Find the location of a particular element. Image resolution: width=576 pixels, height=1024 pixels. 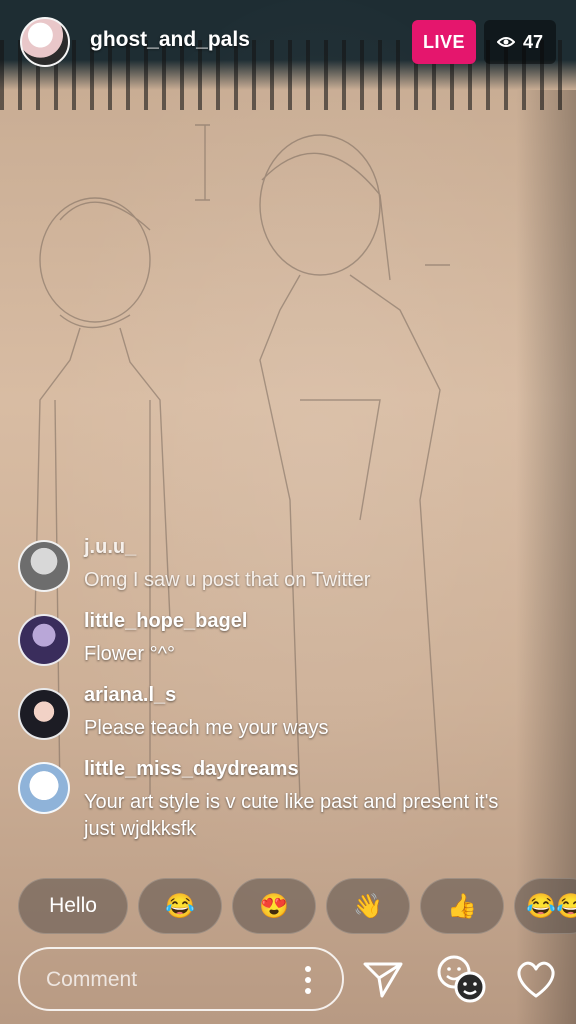

commenter-username: little_hope_bagel is located at coordinates (165, 621).